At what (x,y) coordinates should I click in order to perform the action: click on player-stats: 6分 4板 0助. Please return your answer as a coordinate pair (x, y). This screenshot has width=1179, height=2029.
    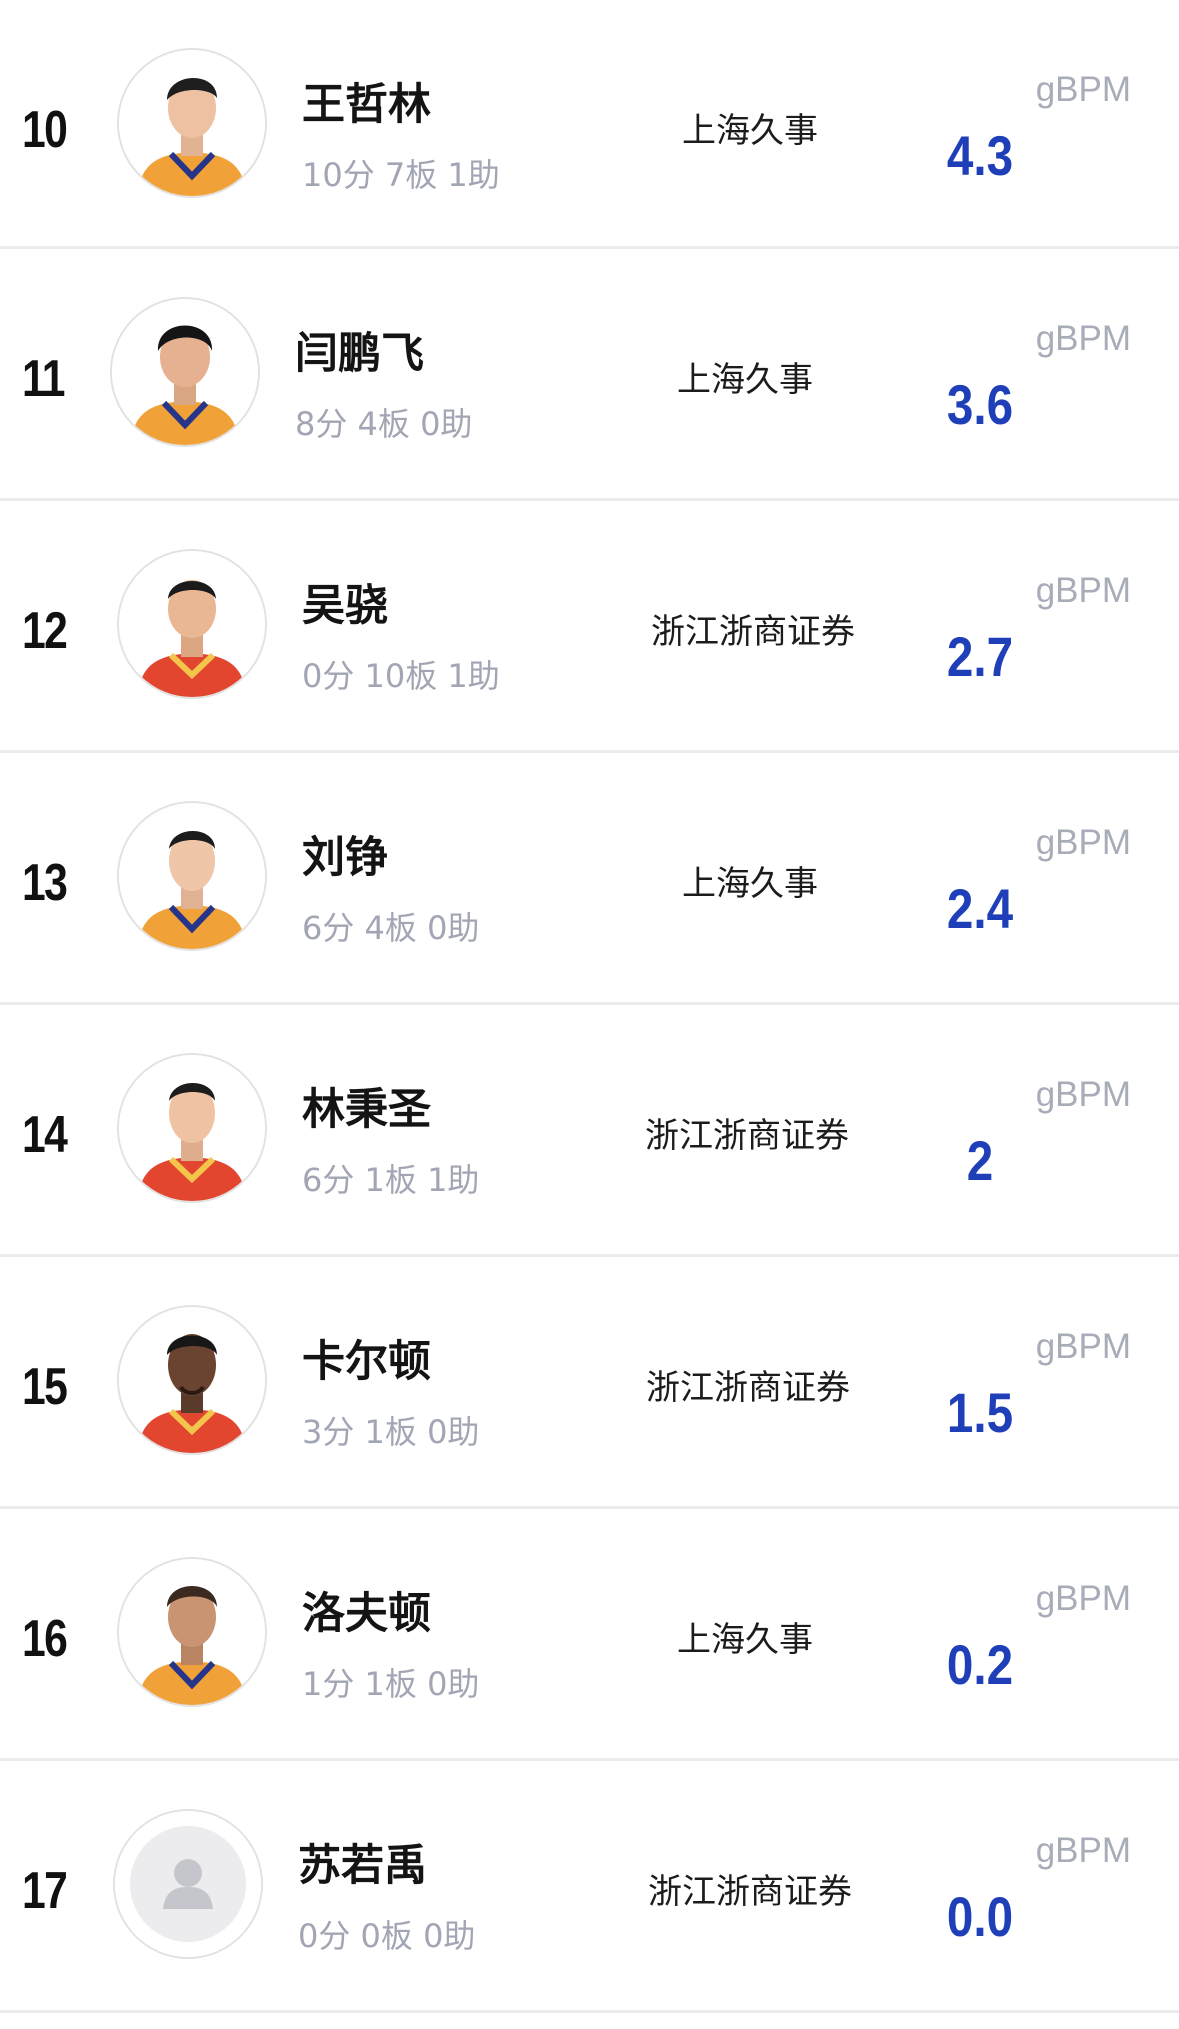
    Looking at the image, I should click on (391, 928).